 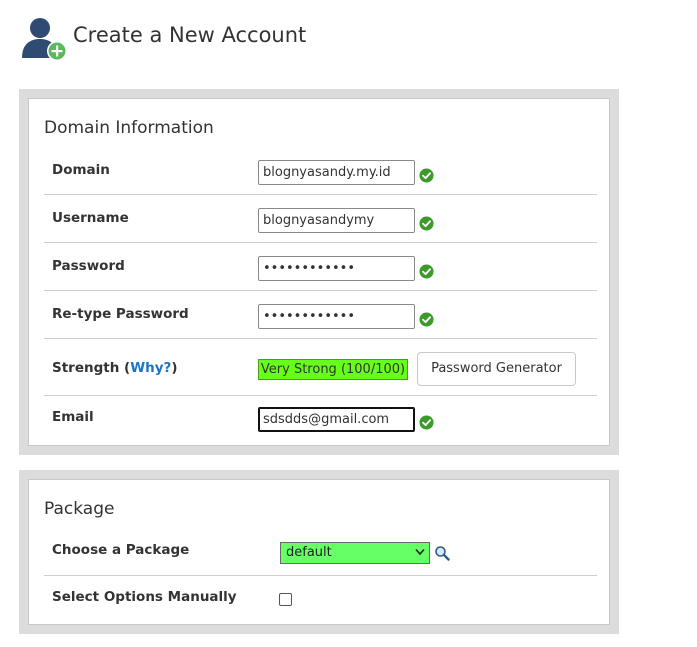 I want to click on select-options-manually-label: Select Options Manually, so click(x=144, y=597).